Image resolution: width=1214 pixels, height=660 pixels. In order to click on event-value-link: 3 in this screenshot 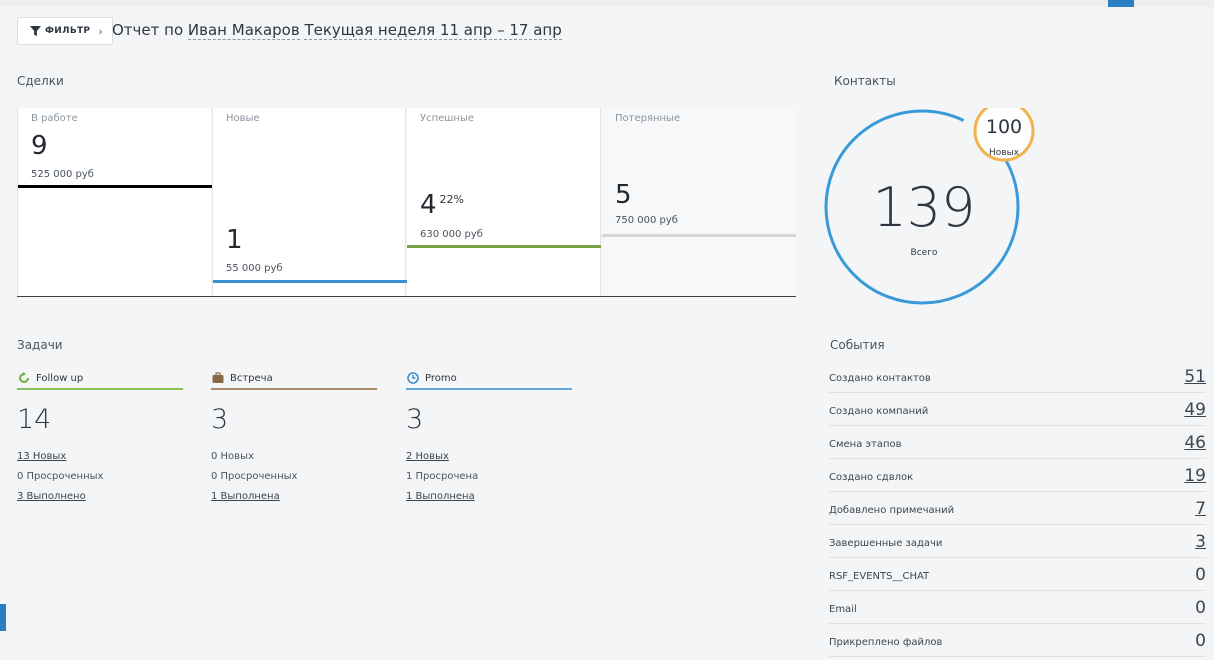, I will do `click(1200, 542)`.